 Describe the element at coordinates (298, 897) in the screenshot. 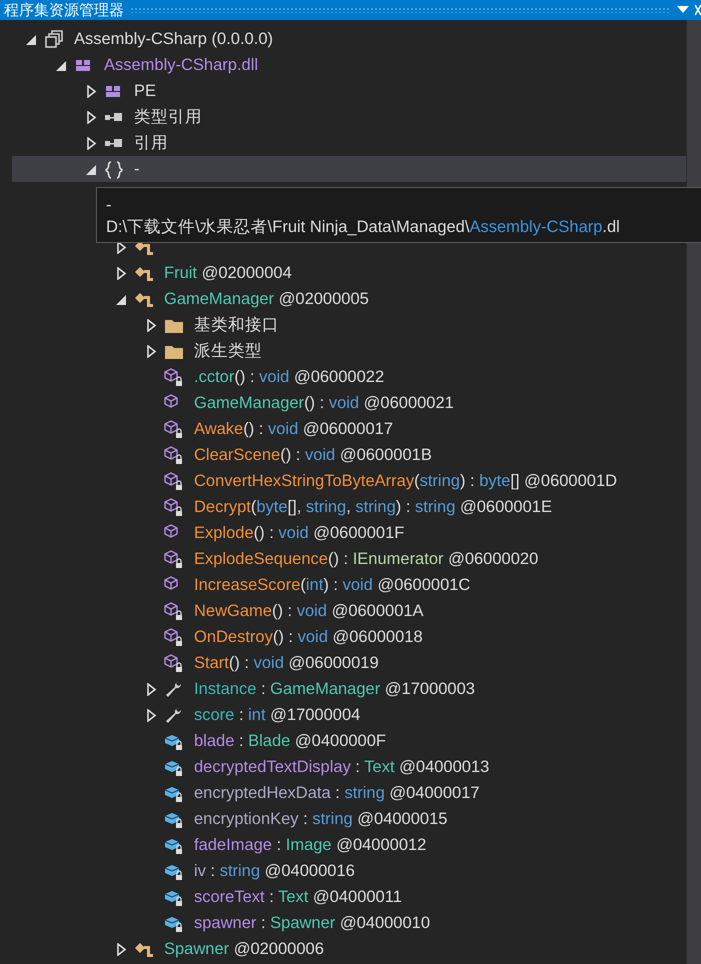

I see `tree-item: scoreText : Text @04000011` at that location.